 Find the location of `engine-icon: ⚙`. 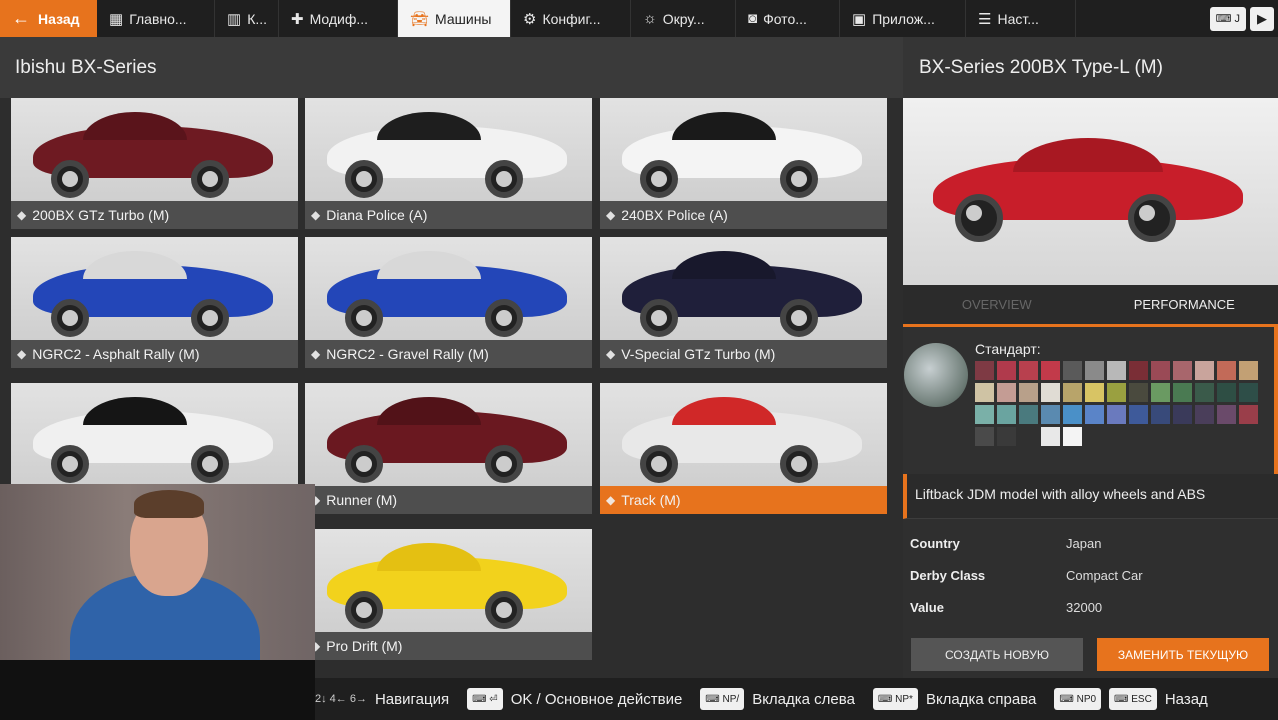

engine-icon: ⚙ is located at coordinates (530, 19).